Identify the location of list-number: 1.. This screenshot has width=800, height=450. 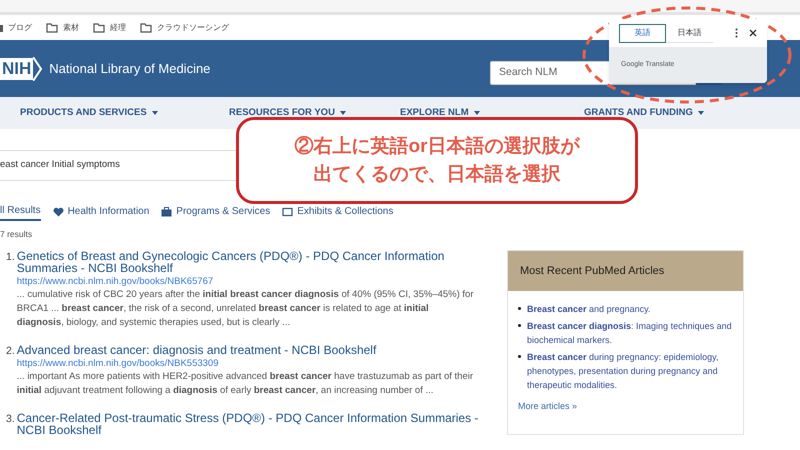
(10, 257).